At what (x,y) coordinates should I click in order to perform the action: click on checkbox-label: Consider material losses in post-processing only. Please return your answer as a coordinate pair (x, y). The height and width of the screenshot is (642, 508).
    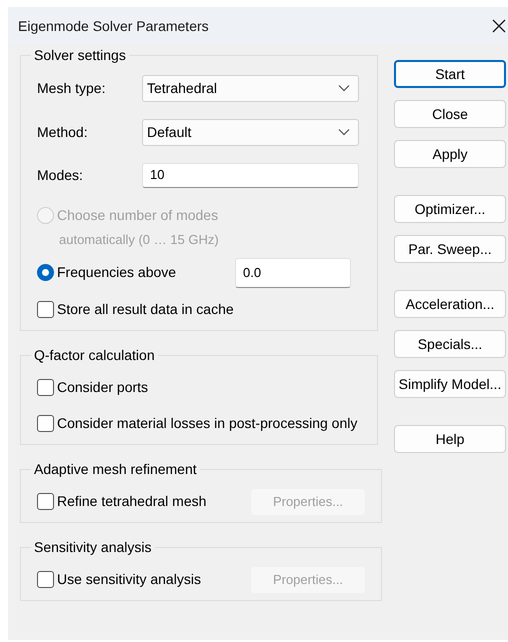
    Looking at the image, I should click on (207, 423).